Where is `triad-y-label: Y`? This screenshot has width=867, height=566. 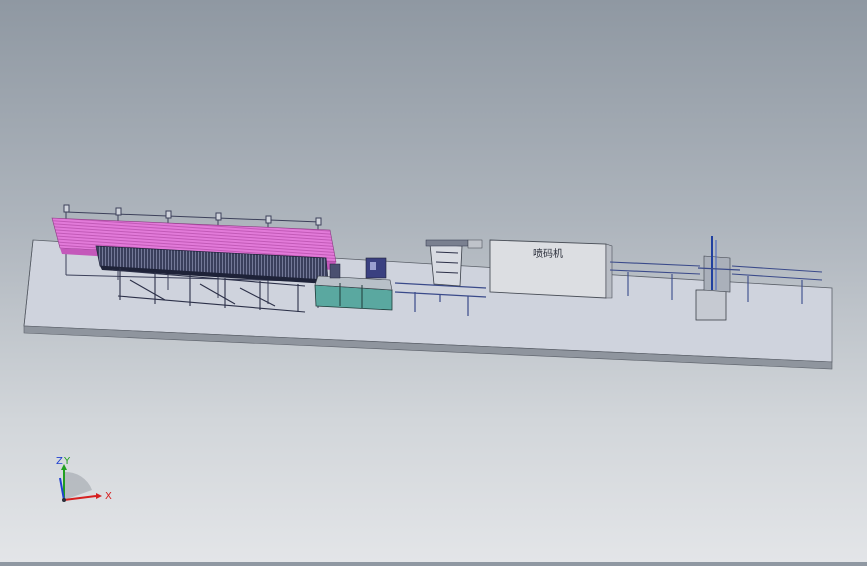
triad-y-label: Y is located at coordinates (67, 461).